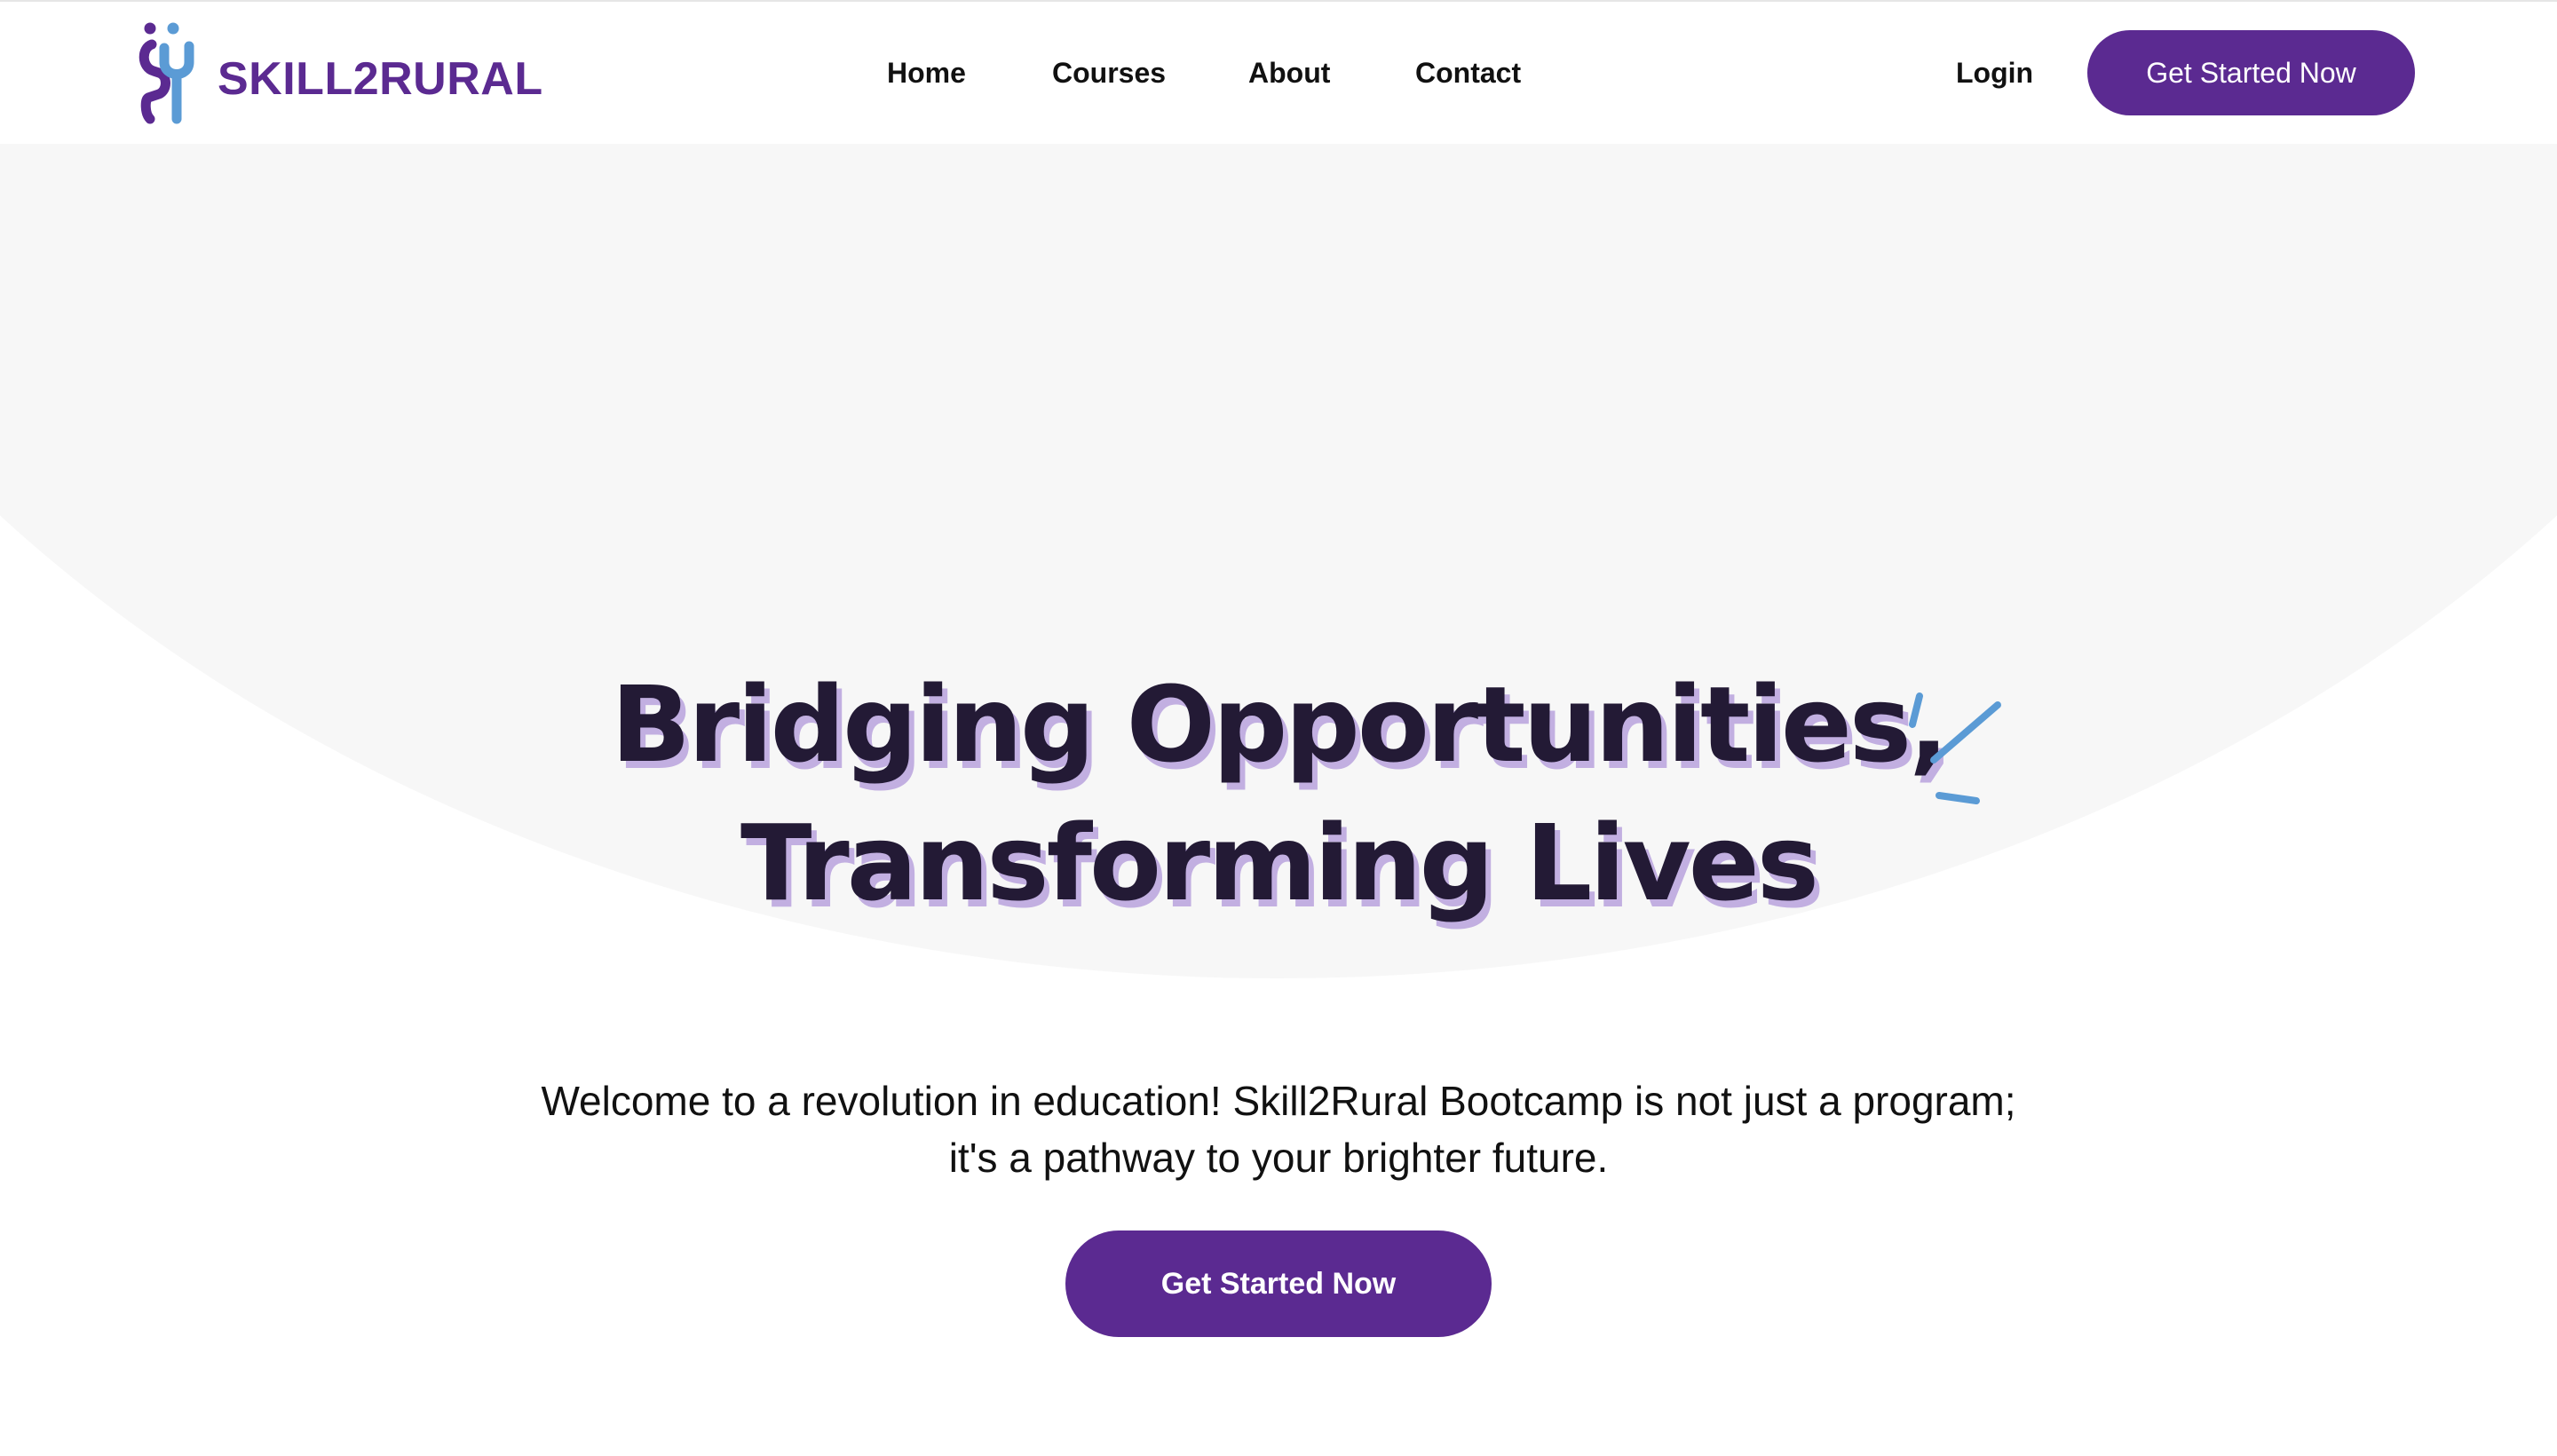 The width and height of the screenshot is (2557, 1456). I want to click on hero-headline-line-1: Bridging Opportunities,, so click(1280, 724).